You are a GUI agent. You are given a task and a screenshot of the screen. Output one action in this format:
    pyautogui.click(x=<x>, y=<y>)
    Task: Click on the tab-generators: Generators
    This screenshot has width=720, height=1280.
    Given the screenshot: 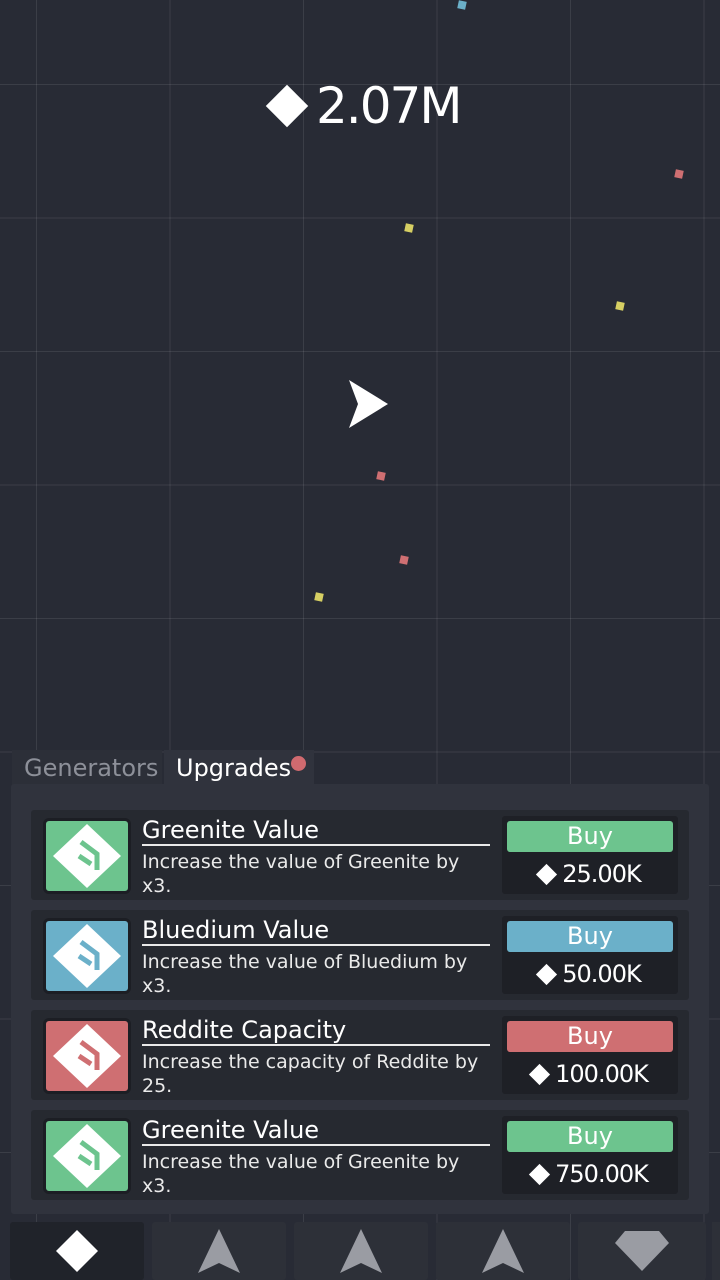 What is the action you would take?
    pyautogui.click(x=87, y=768)
    